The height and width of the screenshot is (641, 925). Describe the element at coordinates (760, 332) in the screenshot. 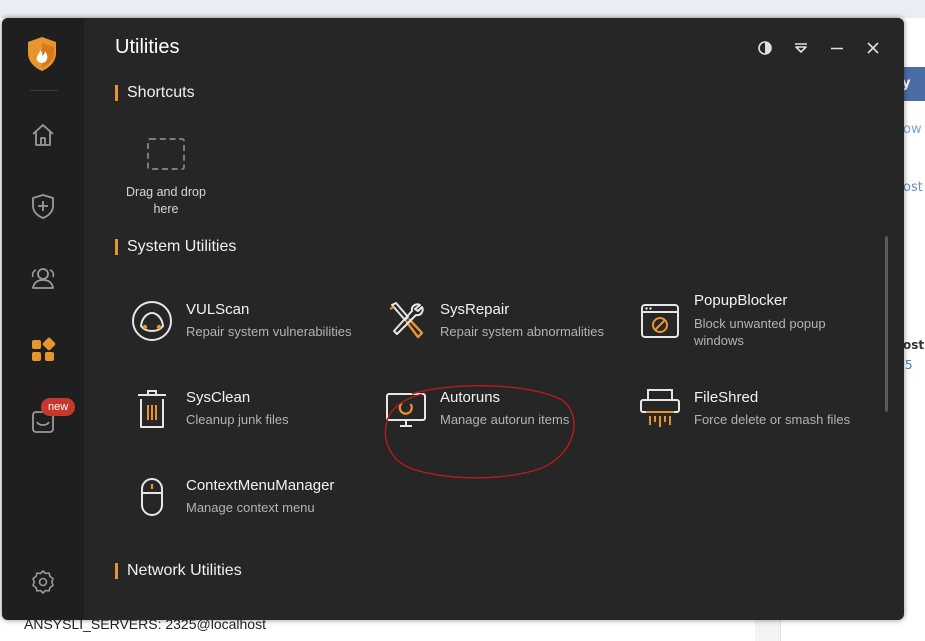

I see `tool-description: Block unwanted popup windows` at that location.